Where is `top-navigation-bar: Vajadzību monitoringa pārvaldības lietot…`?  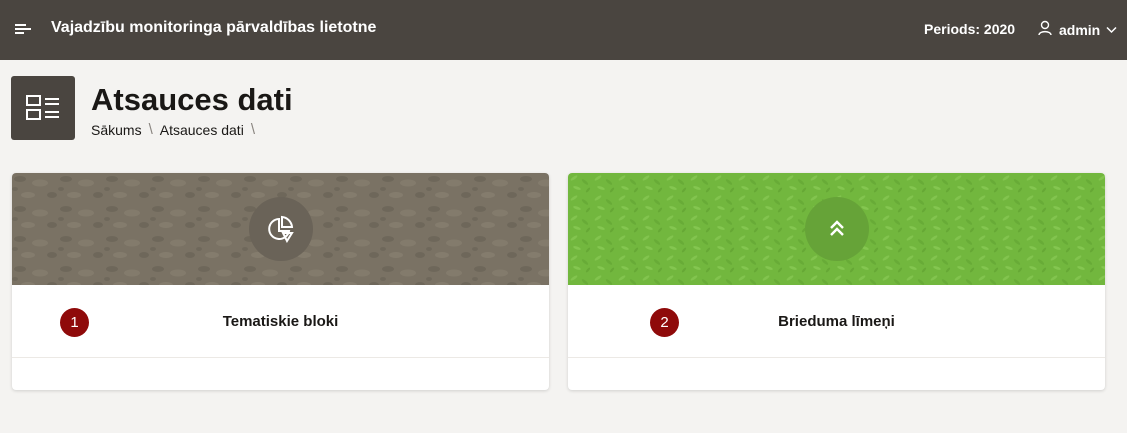 top-navigation-bar: Vajadzību monitoringa pārvaldības lietot… is located at coordinates (563, 30).